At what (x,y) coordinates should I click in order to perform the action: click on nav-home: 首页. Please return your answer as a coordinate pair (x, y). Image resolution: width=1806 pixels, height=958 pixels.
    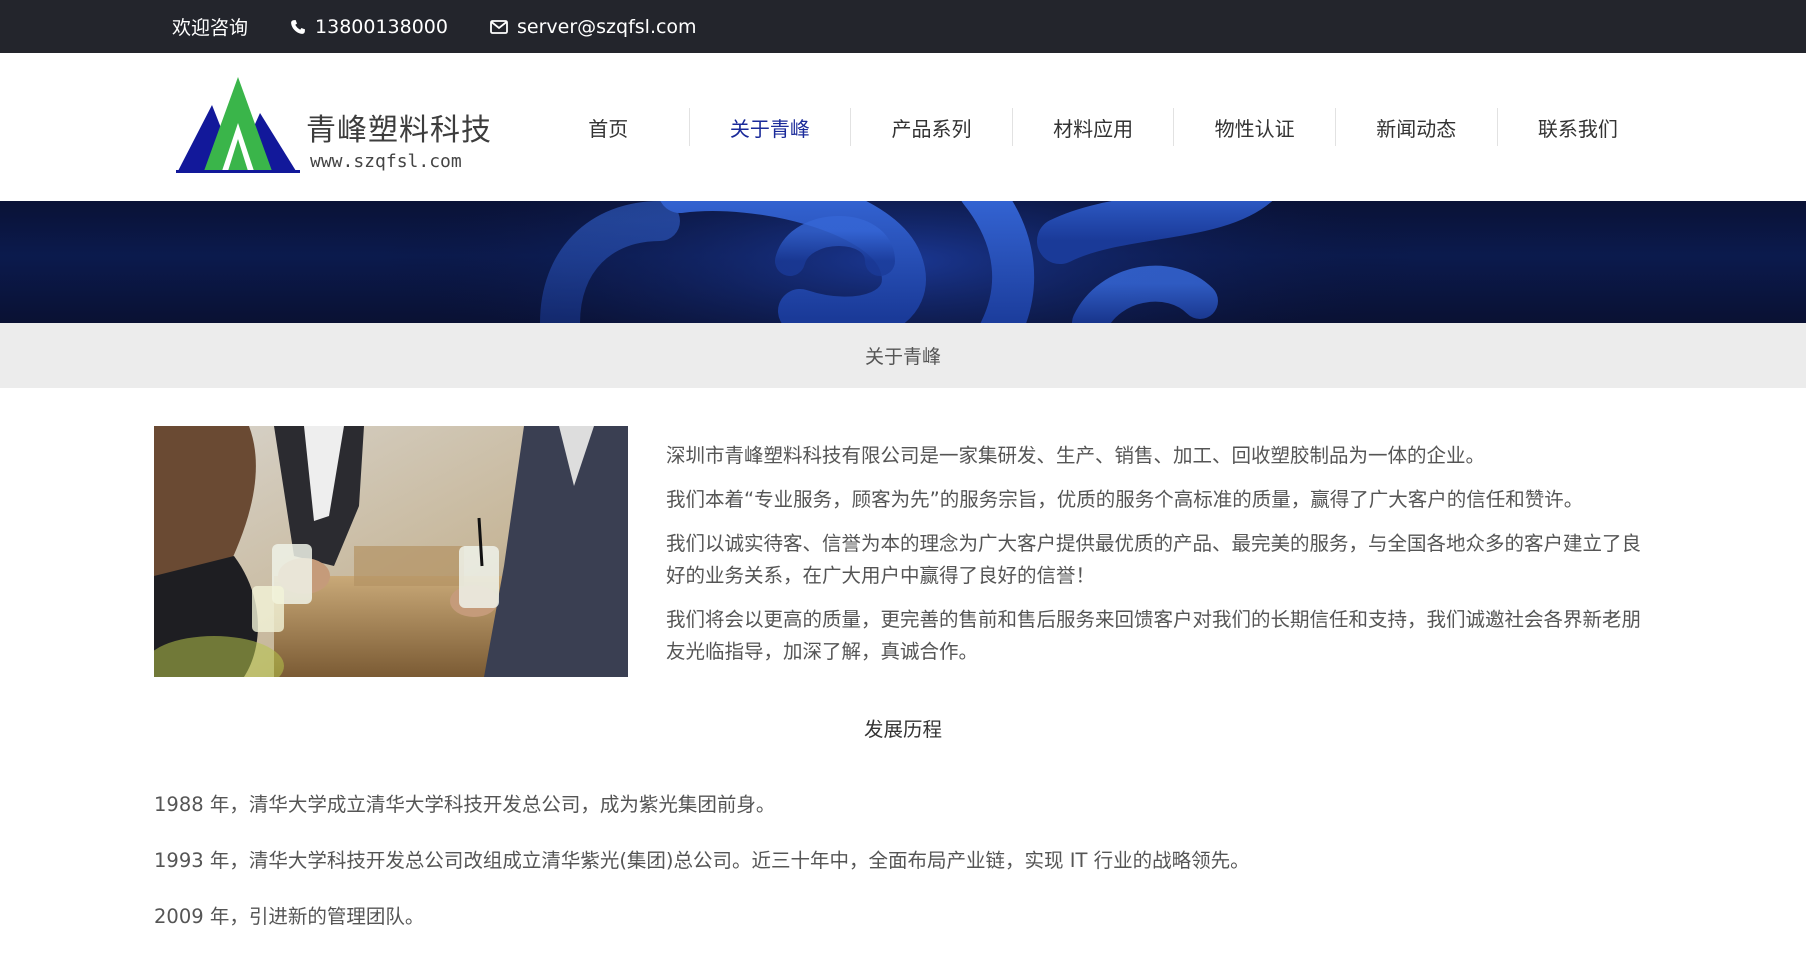
    Looking at the image, I should click on (608, 127).